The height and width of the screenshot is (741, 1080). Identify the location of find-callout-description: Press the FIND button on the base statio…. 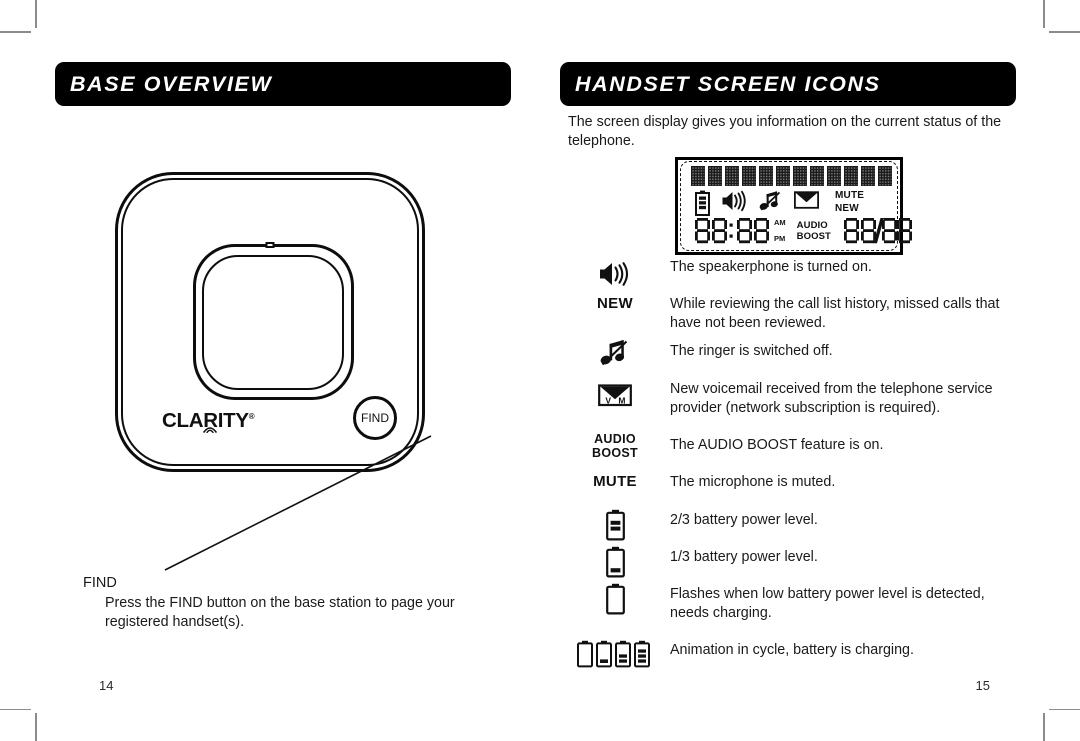
(280, 612).